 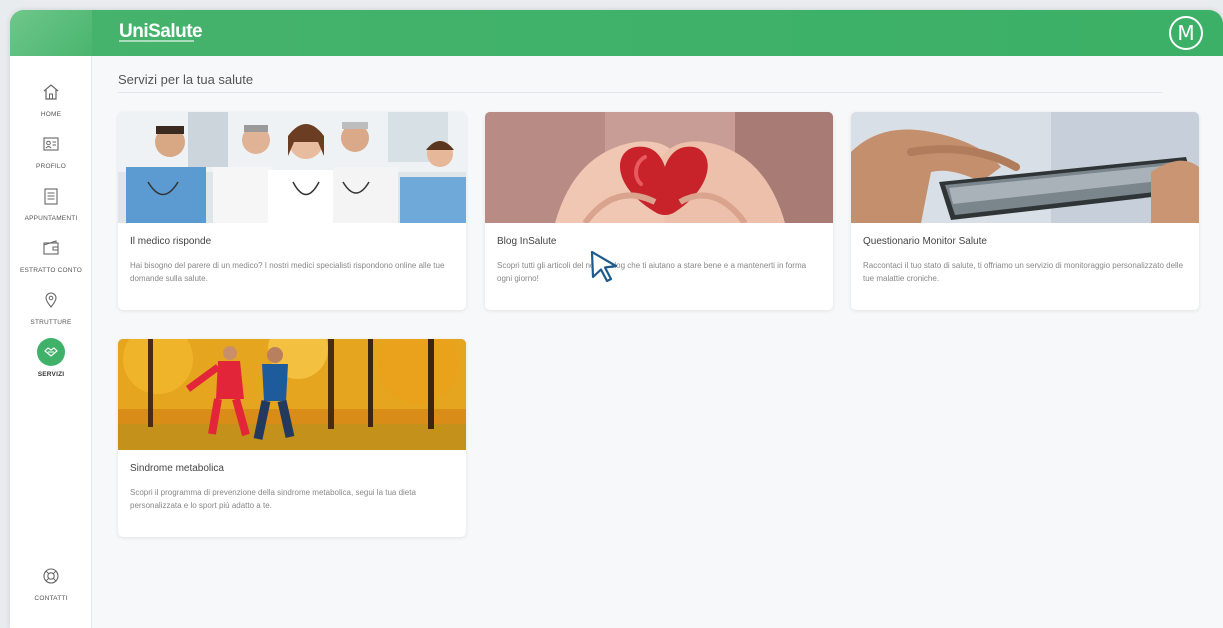 I want to click on page-title: Servizi per la tua salute, so click(x=186, y=79).